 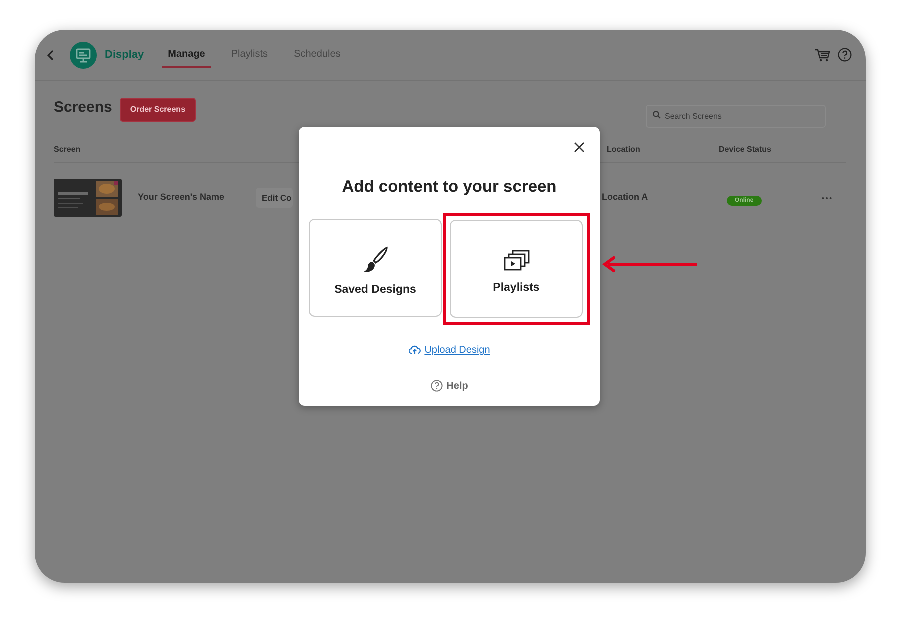 What do you see at coordinates (50, 55) in the screenshot?
I see `back-icon` at bounding box center [50, 55].